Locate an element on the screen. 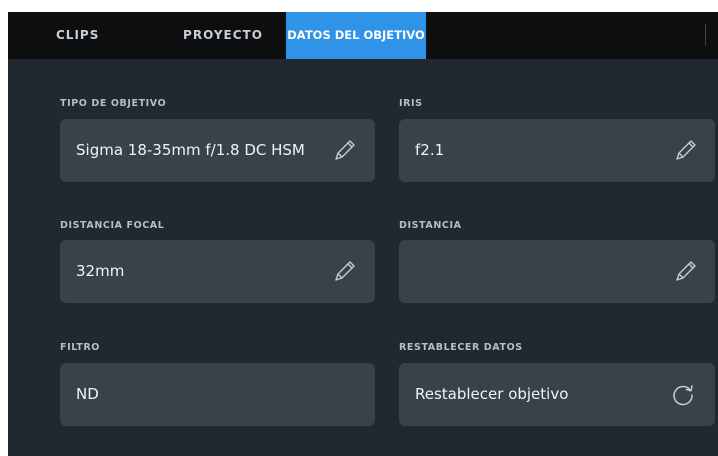 The width and height of the screenshot is (718, 456). lens-type-value: Sigma 18-35mm f/1.8 DC HSM is located at coordinates (190, 150).